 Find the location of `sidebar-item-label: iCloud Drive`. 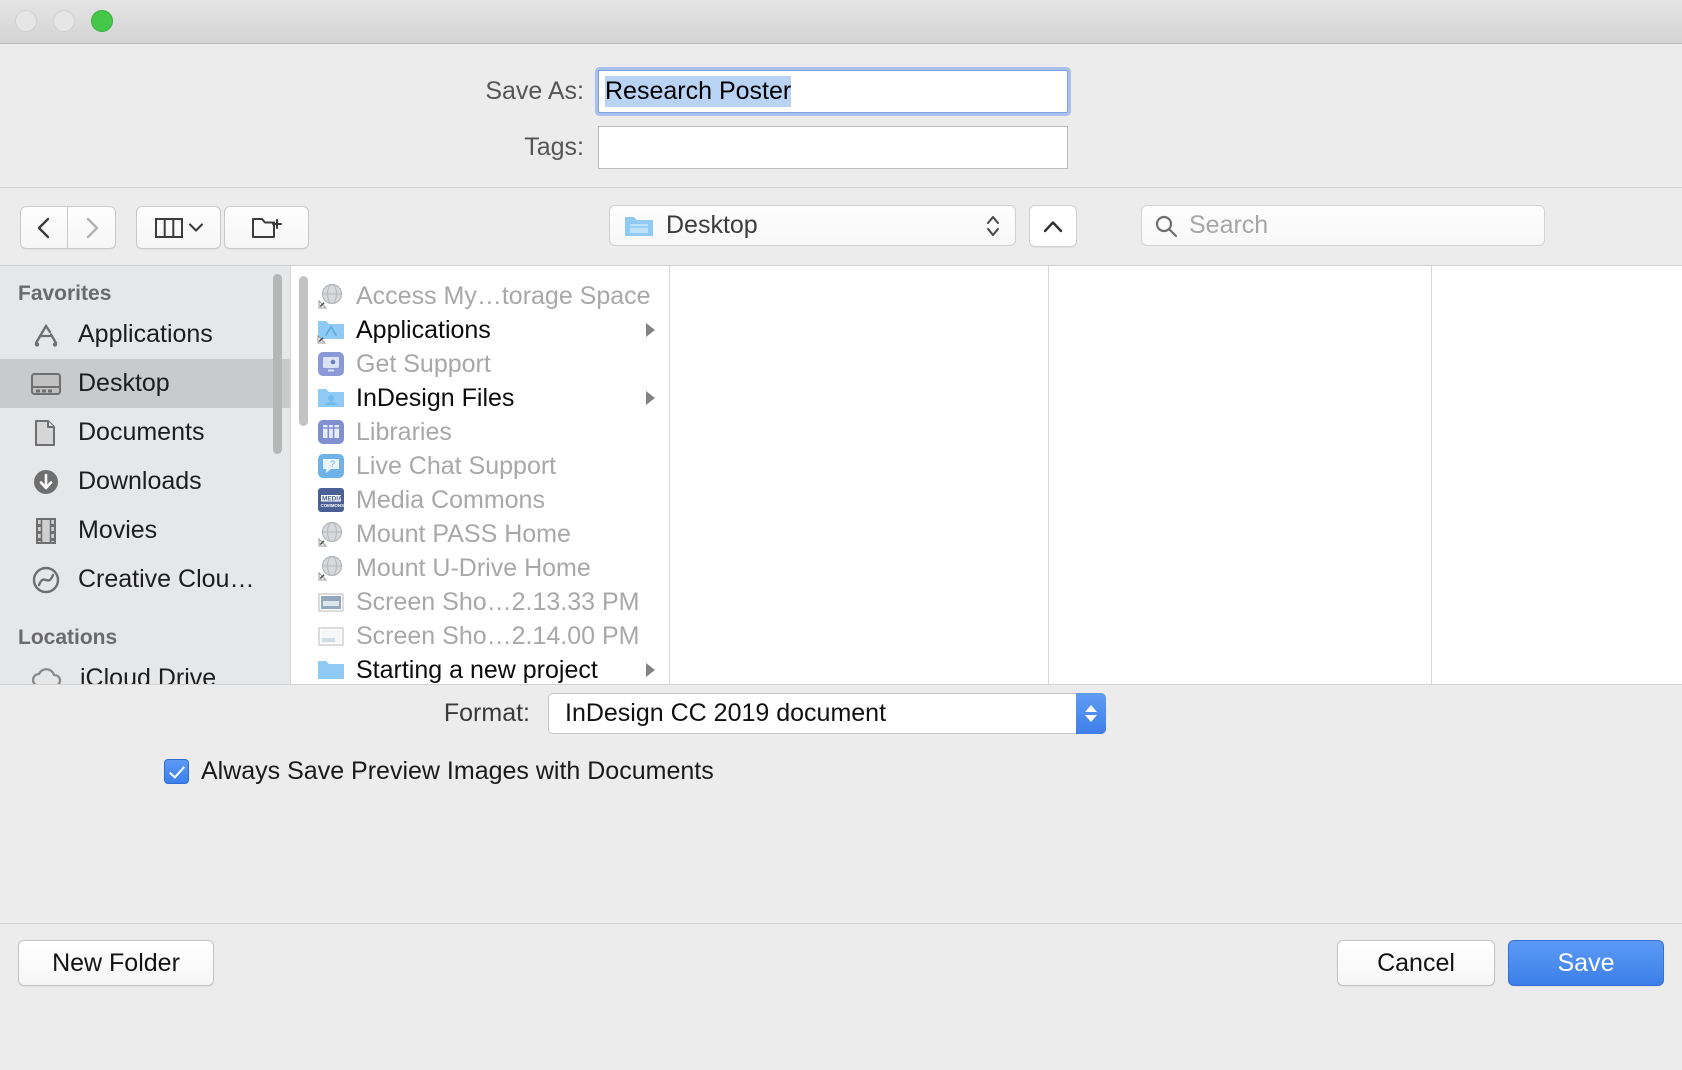

sidebar-item-label: iCloud Drive is located at coordinates (148, 674).